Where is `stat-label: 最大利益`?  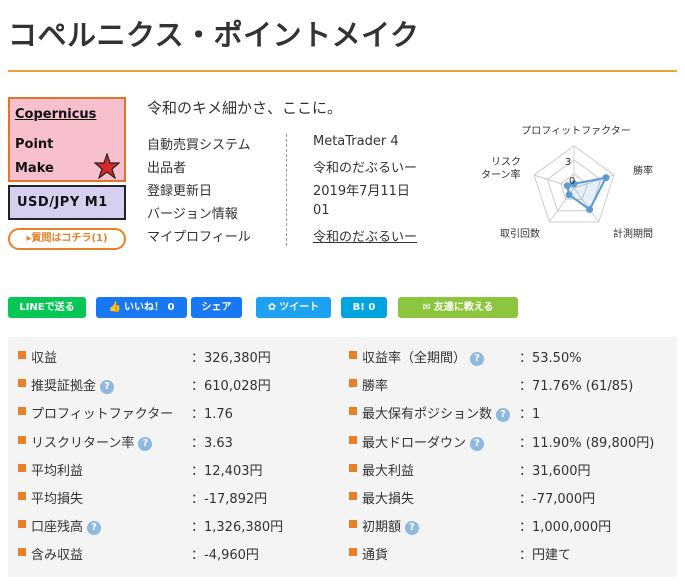
stat-label: 最大利益 is located at coordinates (388, 469).